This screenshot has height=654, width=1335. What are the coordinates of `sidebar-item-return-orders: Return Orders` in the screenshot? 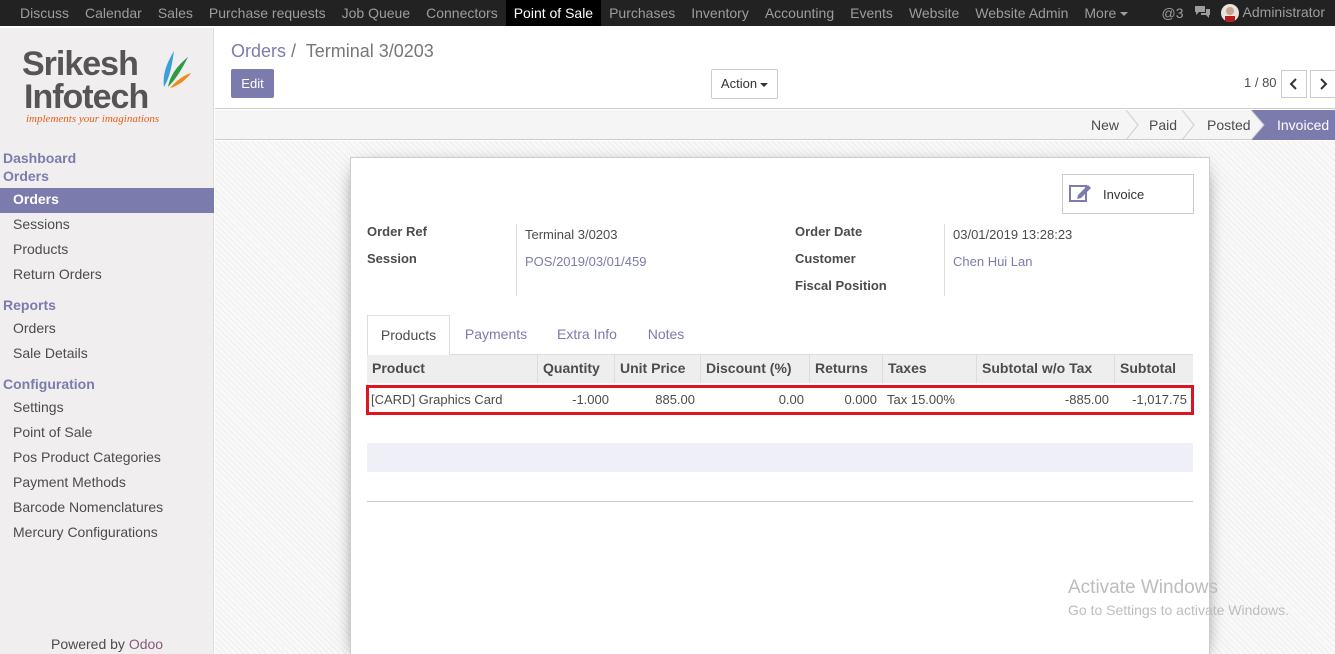 It's located at (107, 275).